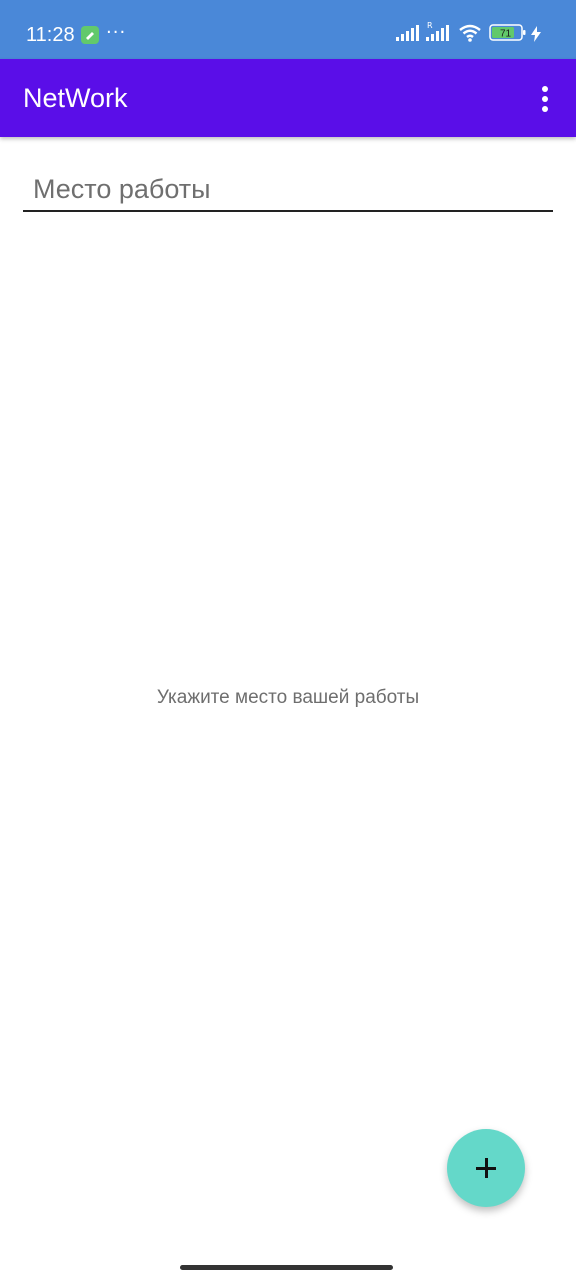  I want to click on charging-icon, so click(536, 34).